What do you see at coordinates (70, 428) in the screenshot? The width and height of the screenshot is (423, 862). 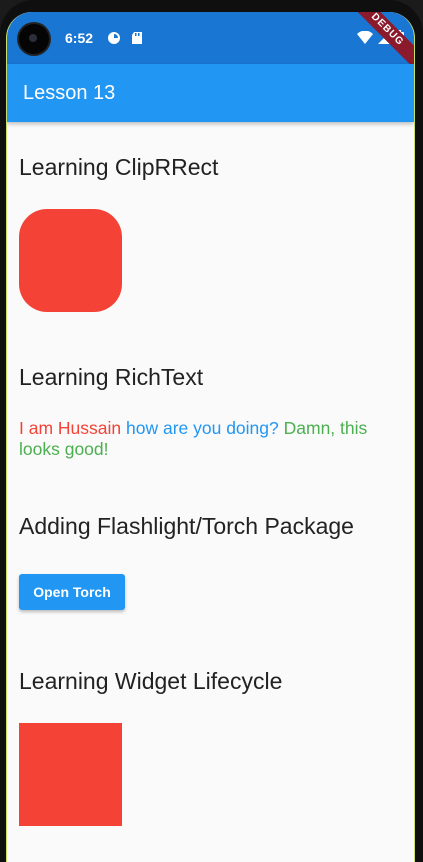 I see `rich-text-red-span: I am Hussain` at bounding box center [70, 428].